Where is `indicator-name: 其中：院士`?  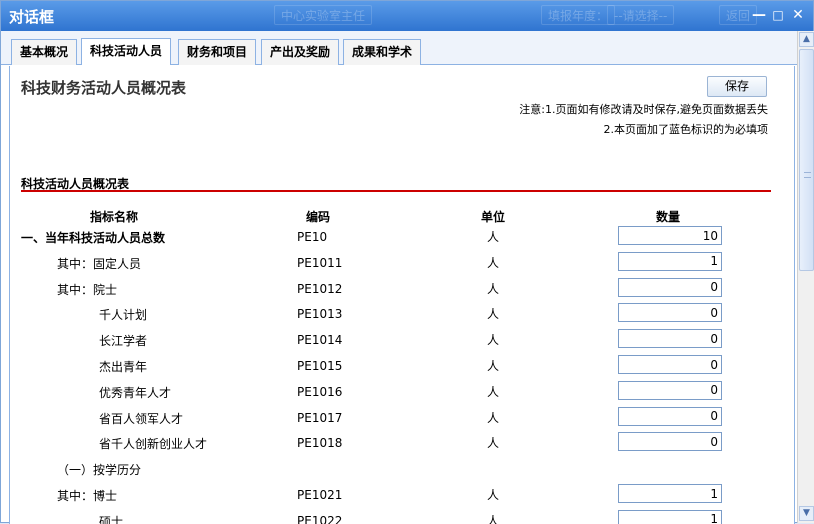 indicator-name: 其中：院士 is located at coordinates (87, 289).